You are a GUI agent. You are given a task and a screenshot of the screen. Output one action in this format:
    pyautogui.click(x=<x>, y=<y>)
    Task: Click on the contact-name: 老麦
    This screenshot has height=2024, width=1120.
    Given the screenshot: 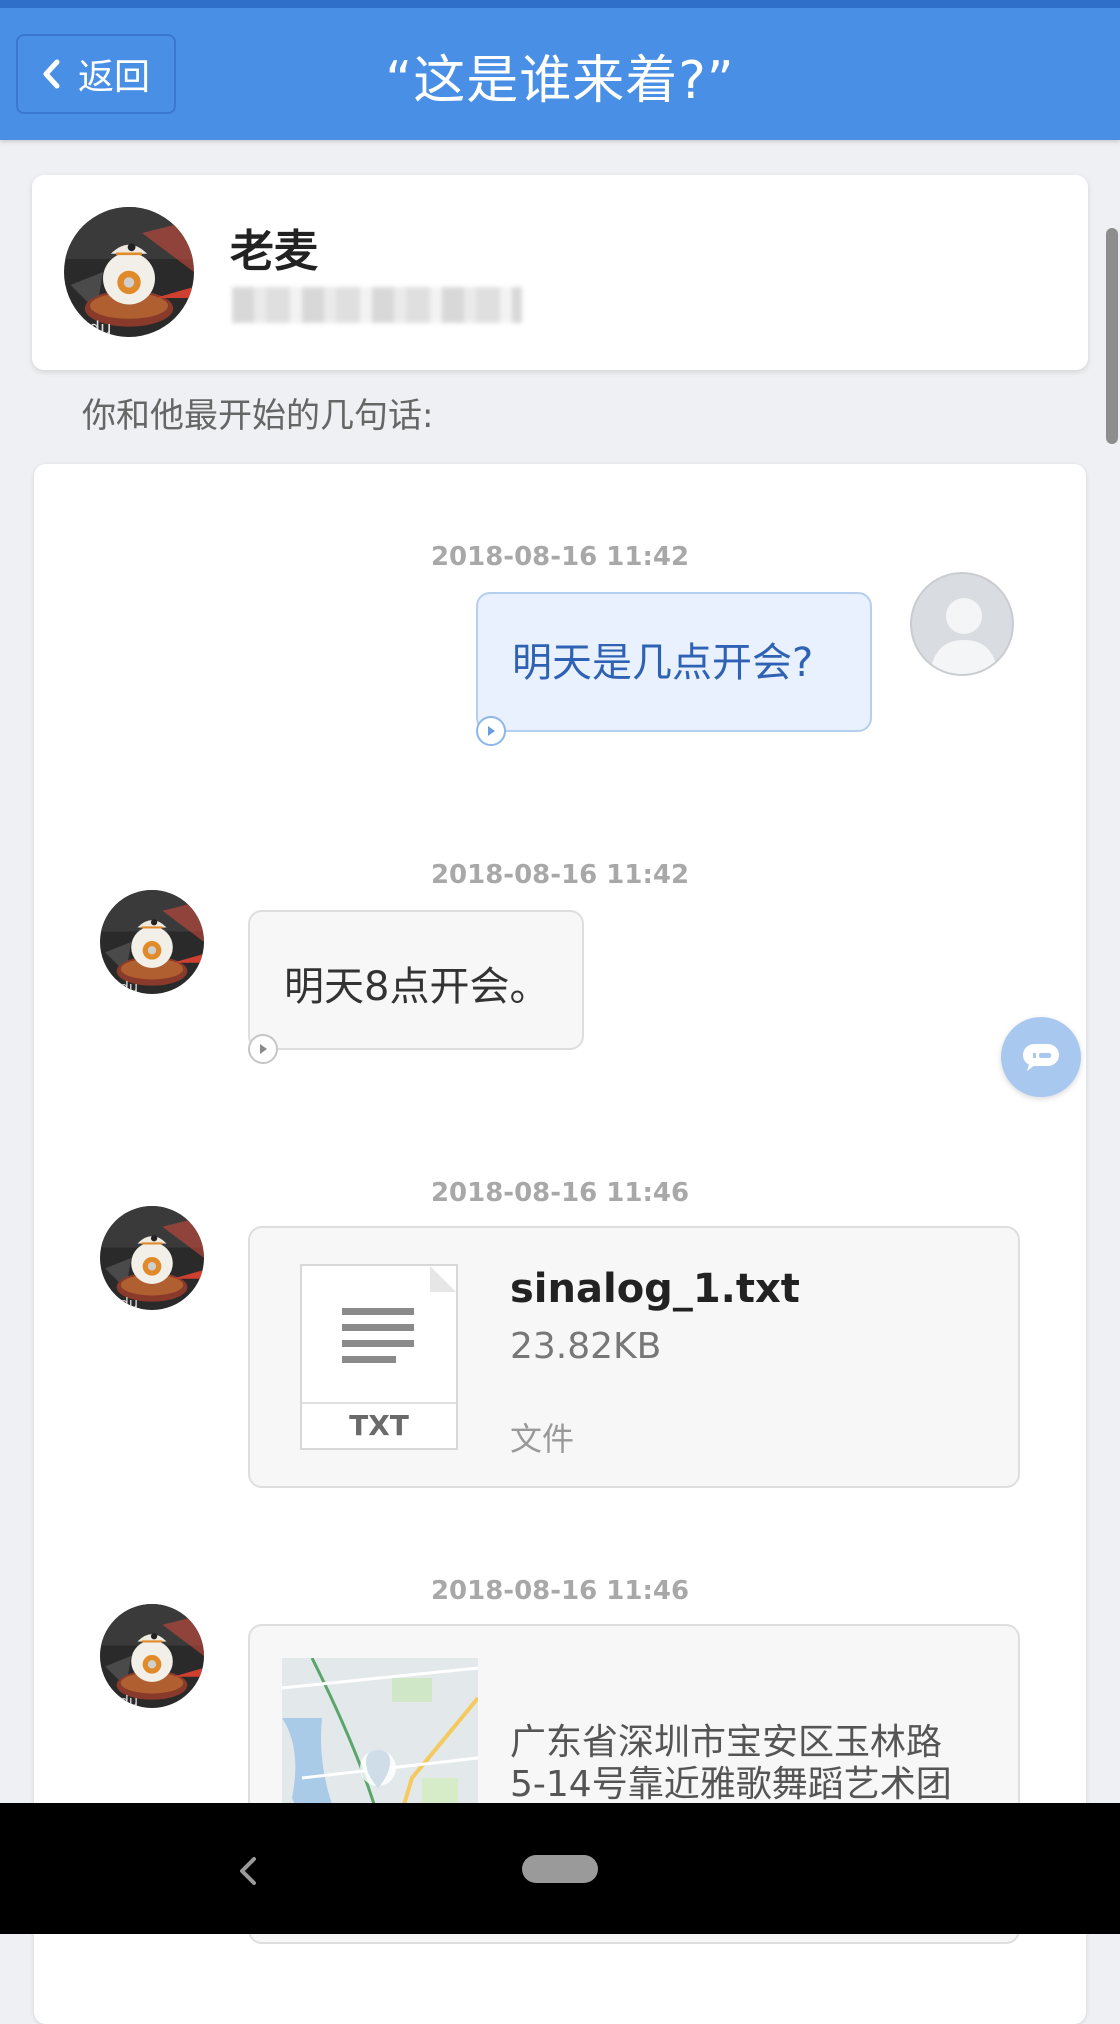 What is the action you would take?
    pyautogui.click(x=274, y=251)
    